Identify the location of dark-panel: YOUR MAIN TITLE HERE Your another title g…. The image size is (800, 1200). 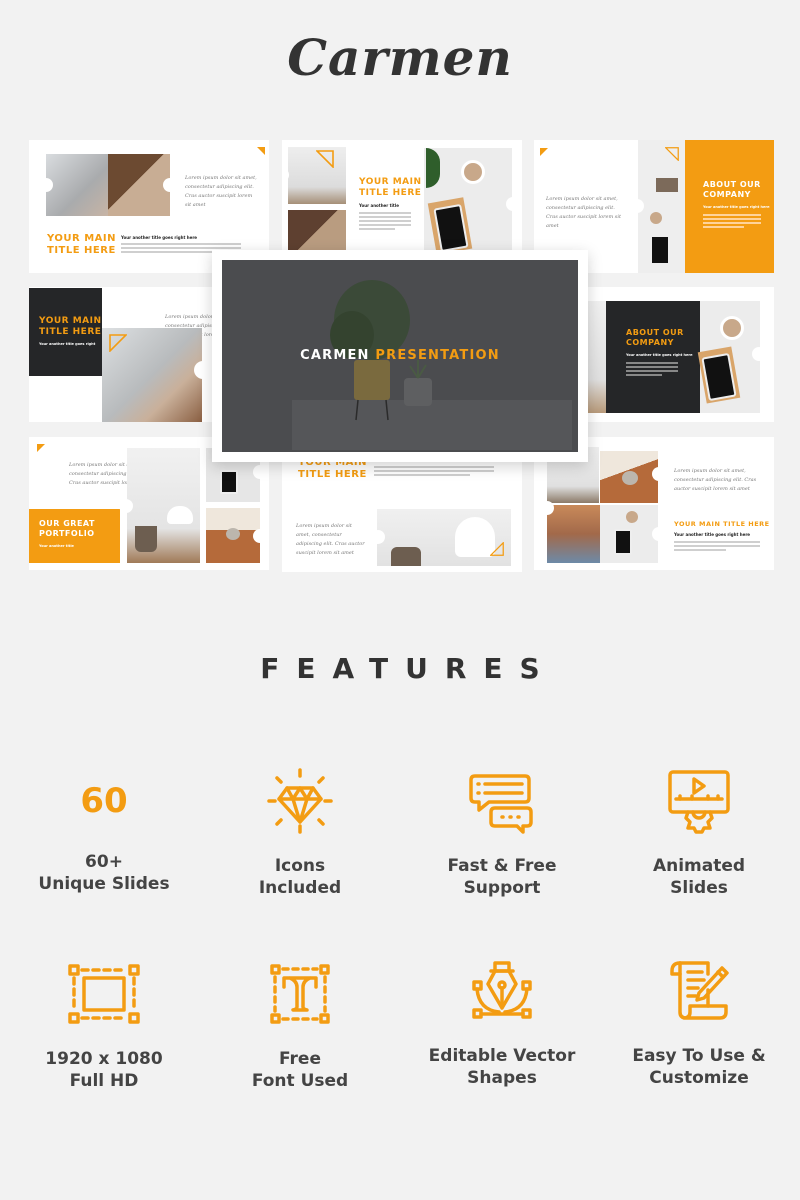
(65, 332).